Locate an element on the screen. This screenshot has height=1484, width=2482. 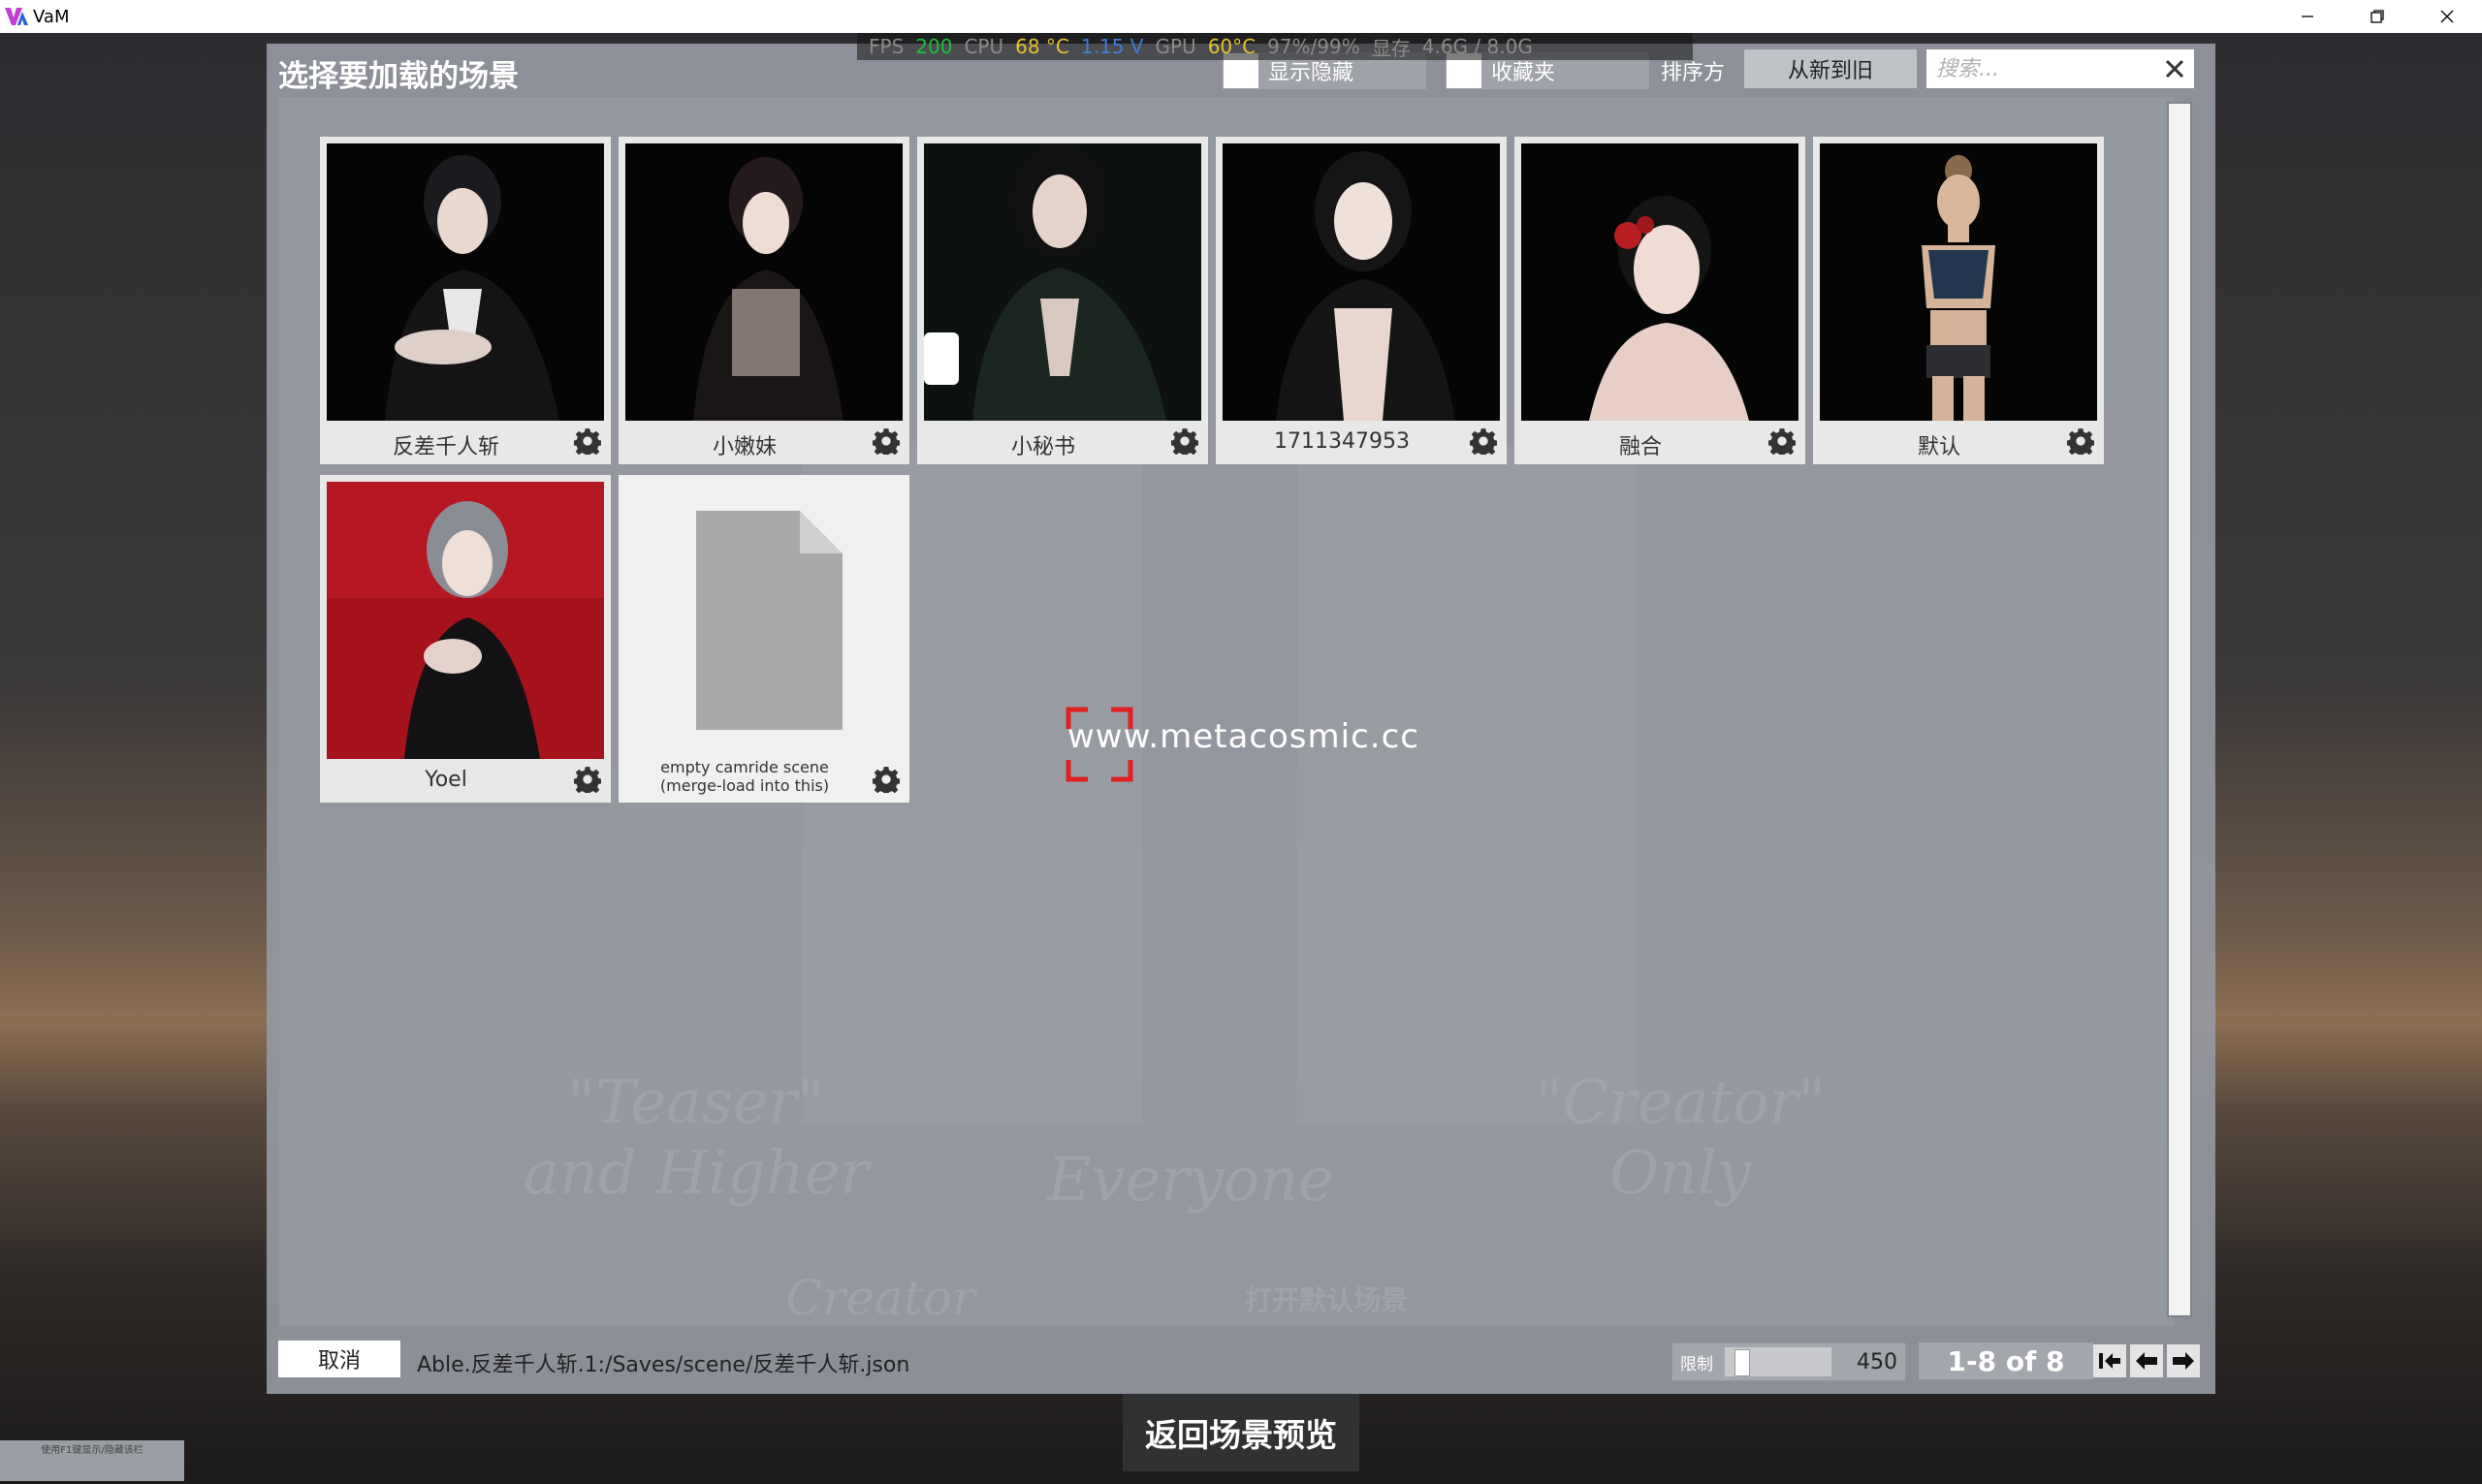
limit-slider-handle is located at coordinates (1742, 1363).